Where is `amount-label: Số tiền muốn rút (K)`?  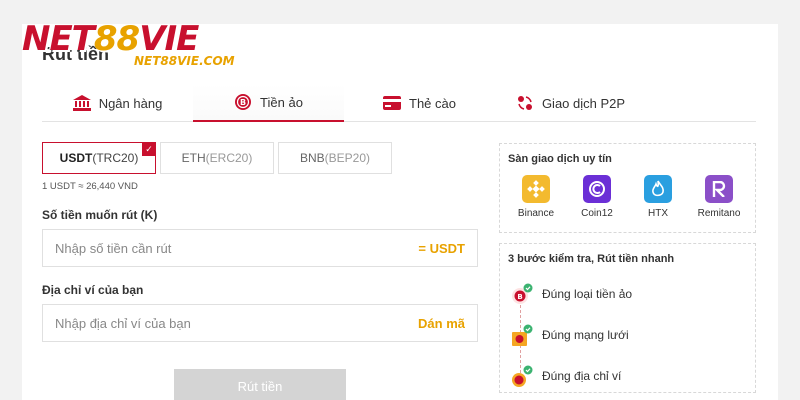 amount-label: Số tiền muốn rút (K) is located at coordinates (100, 215).